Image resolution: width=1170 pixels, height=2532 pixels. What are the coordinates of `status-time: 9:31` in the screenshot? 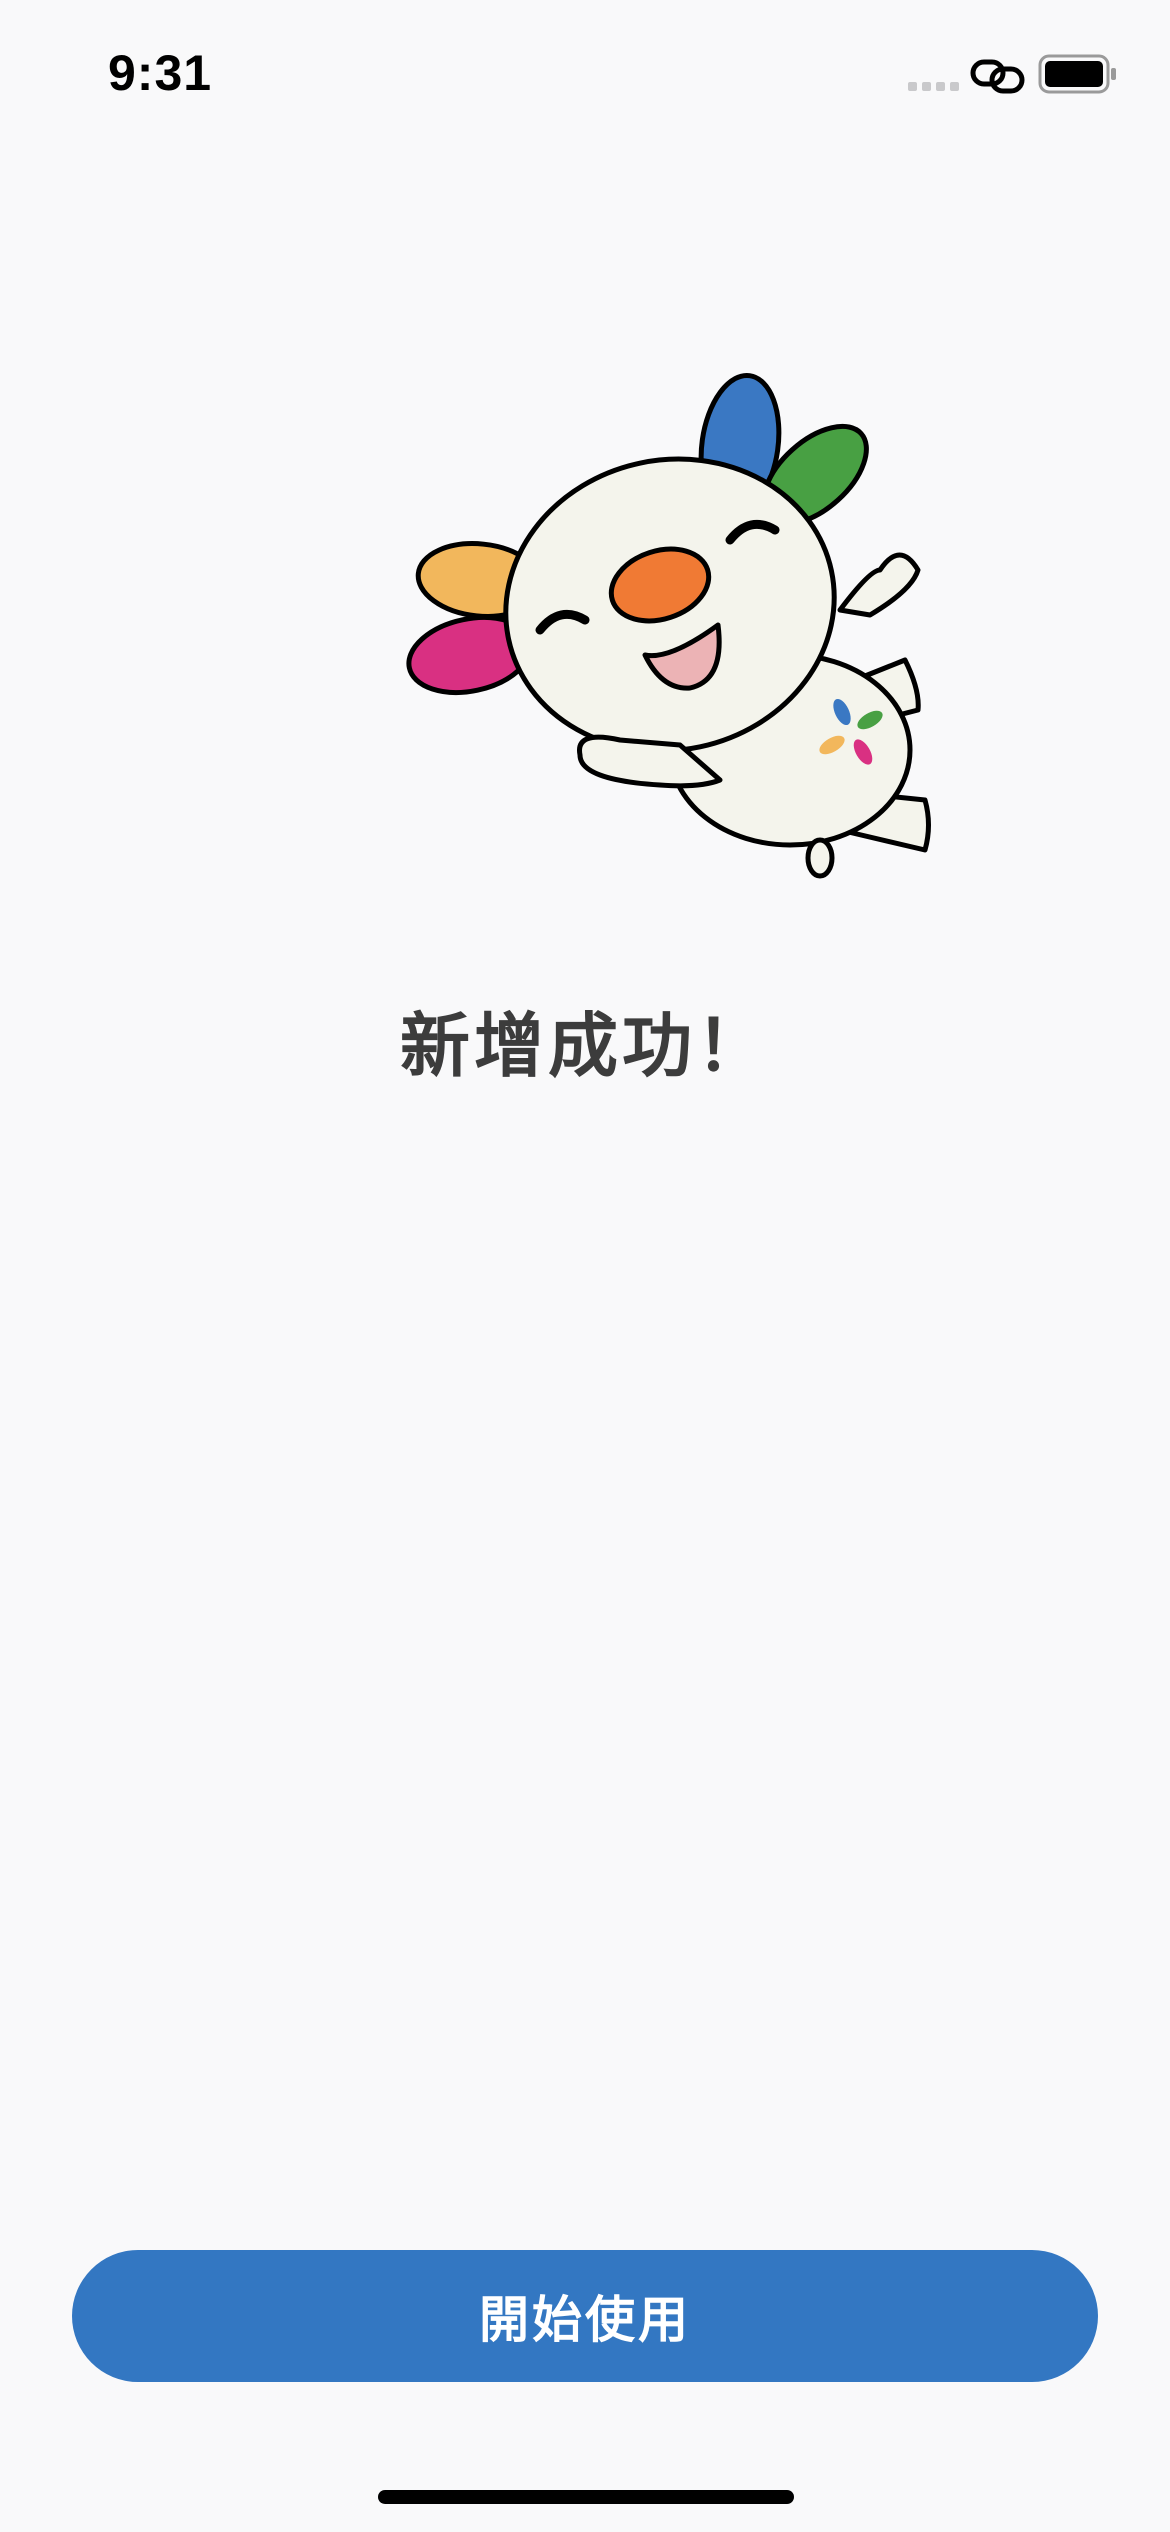 It's located at (160, 73).